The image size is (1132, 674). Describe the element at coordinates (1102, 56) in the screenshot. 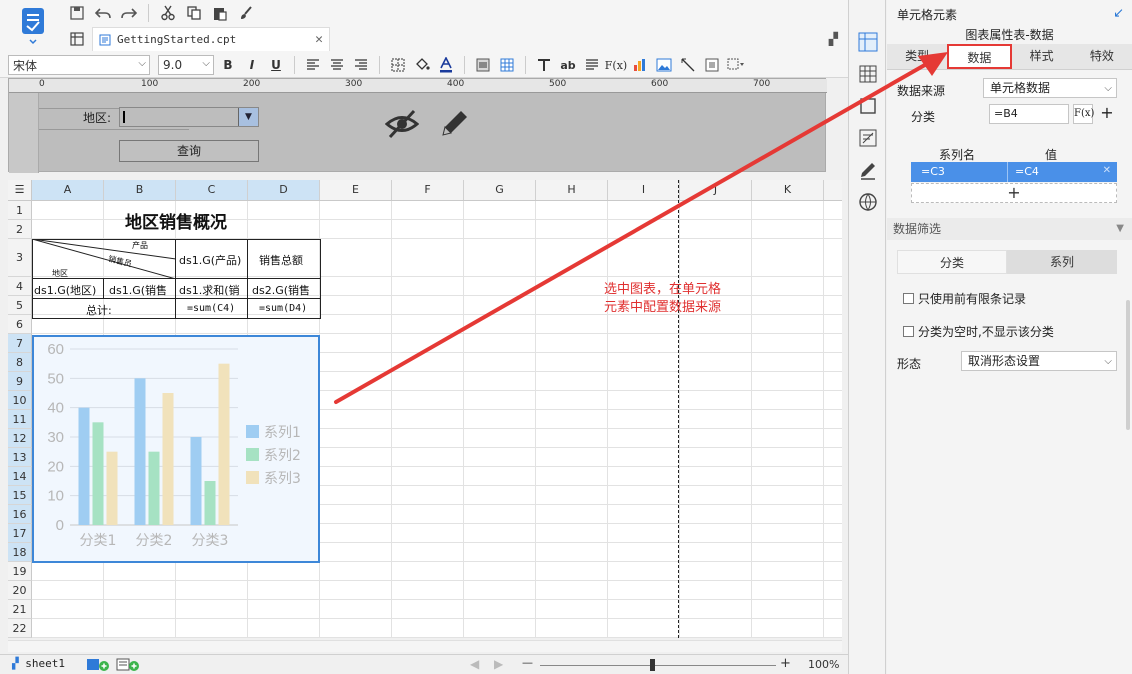

I see `tab-effects: 特效` at that location.